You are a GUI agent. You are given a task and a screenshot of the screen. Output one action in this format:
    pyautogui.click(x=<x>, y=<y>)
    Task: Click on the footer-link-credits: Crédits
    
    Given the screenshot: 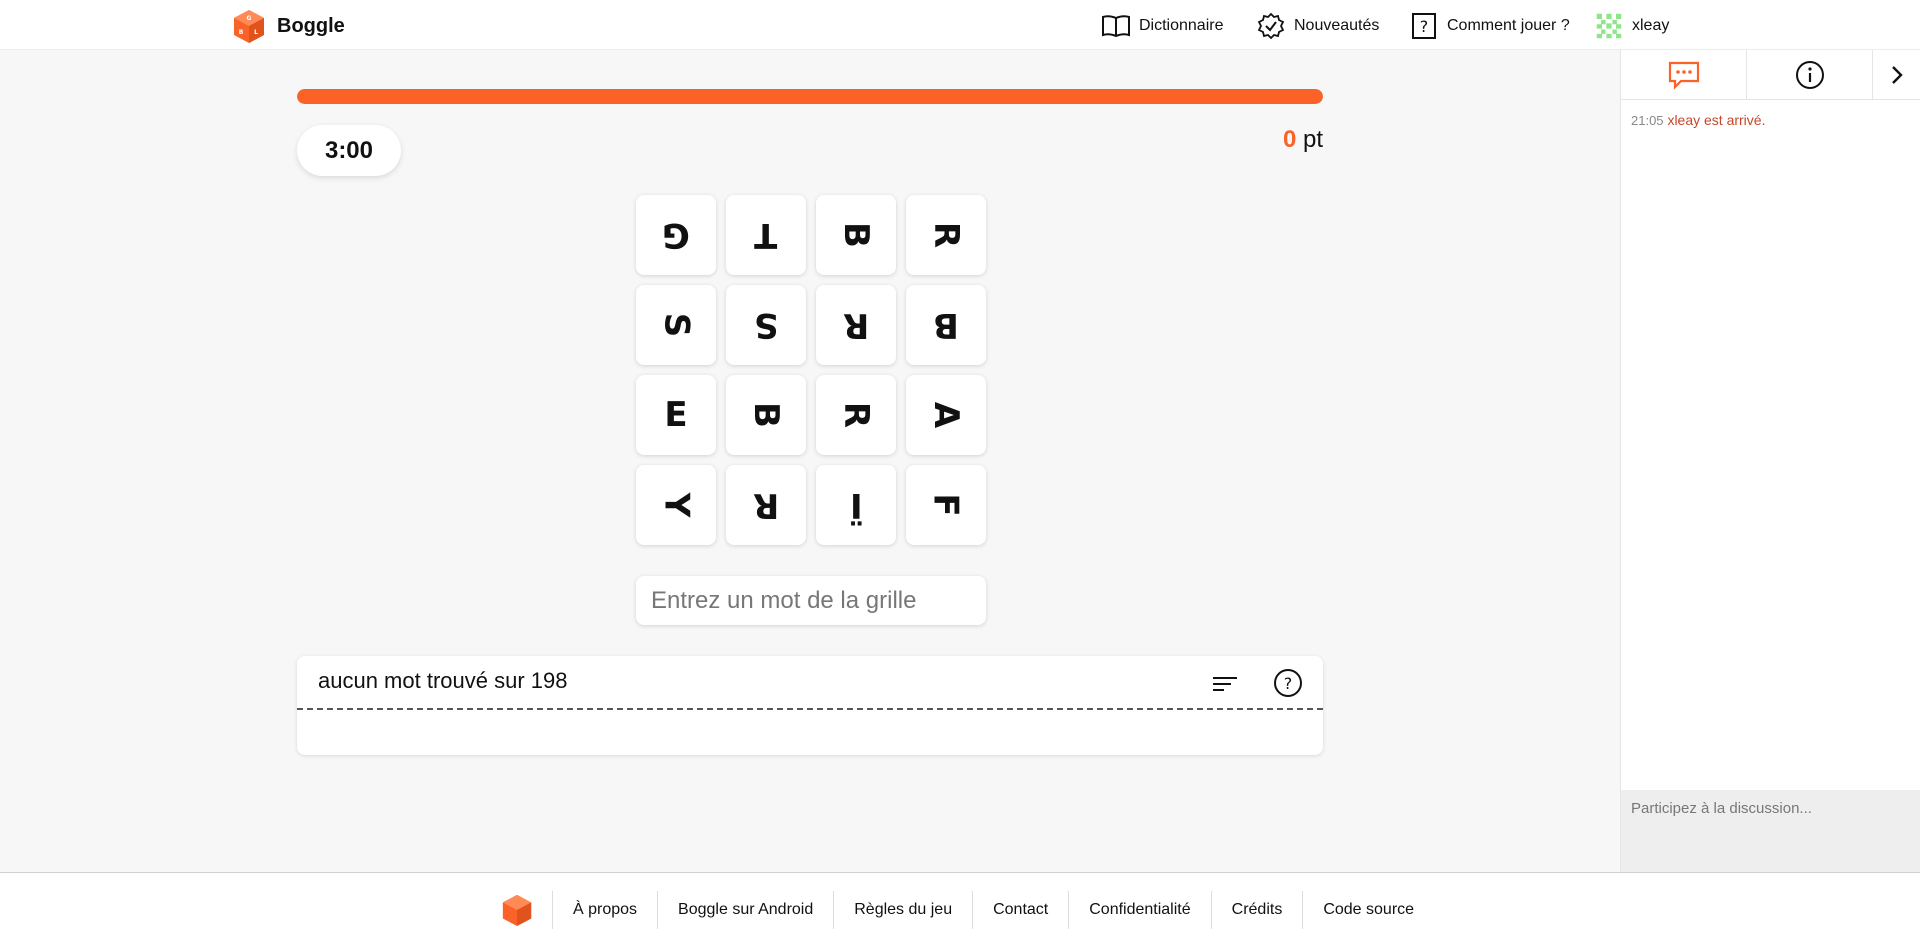 What is the action you would take?
    pyautogui.click(x=1256, y=910)
    